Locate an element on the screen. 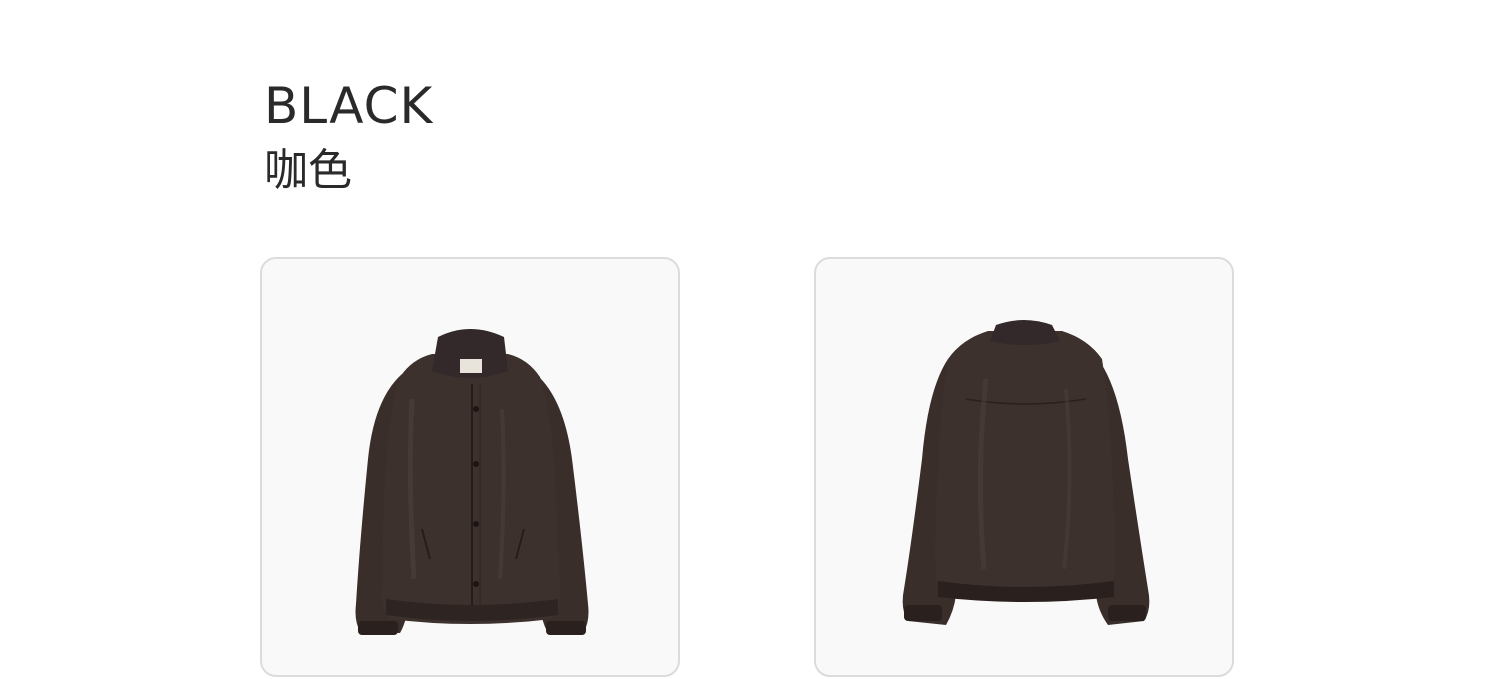 The image size is (1500, 679). color-heading: BLACK 咖色 is located at coordinates (348, 137).